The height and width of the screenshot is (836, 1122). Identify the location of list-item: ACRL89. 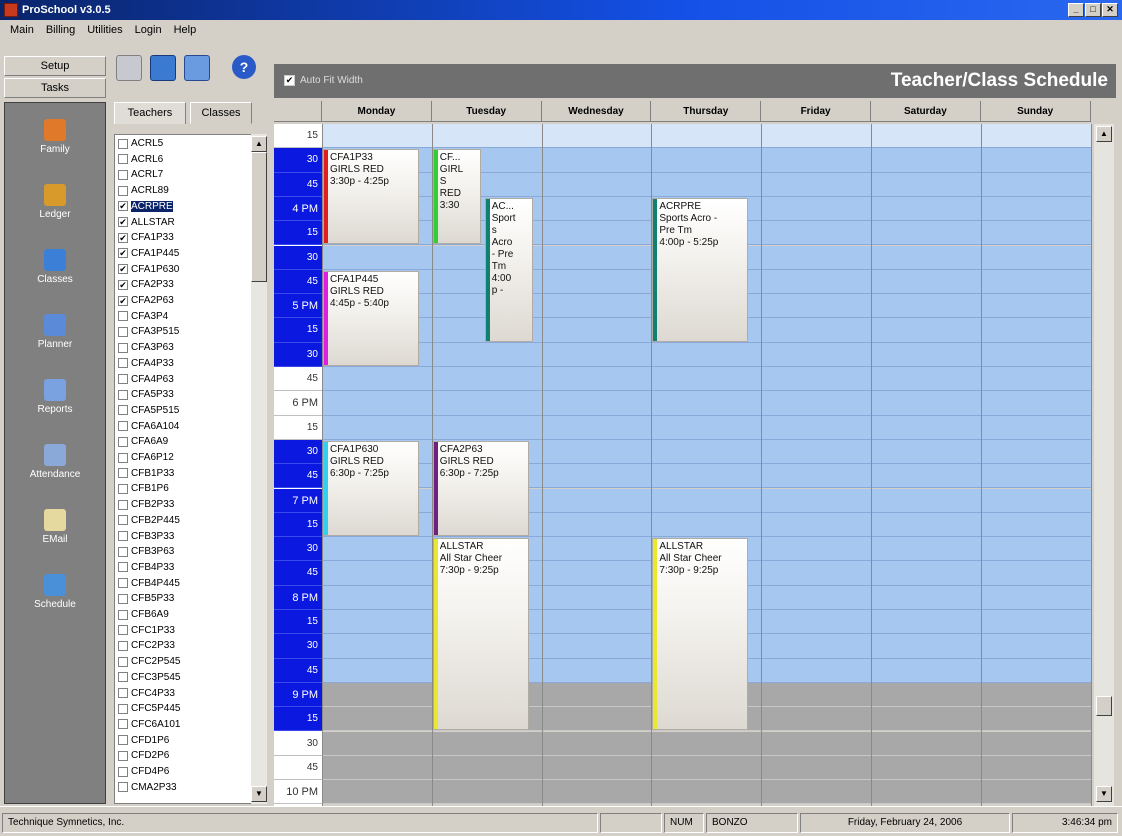
(143, 190).